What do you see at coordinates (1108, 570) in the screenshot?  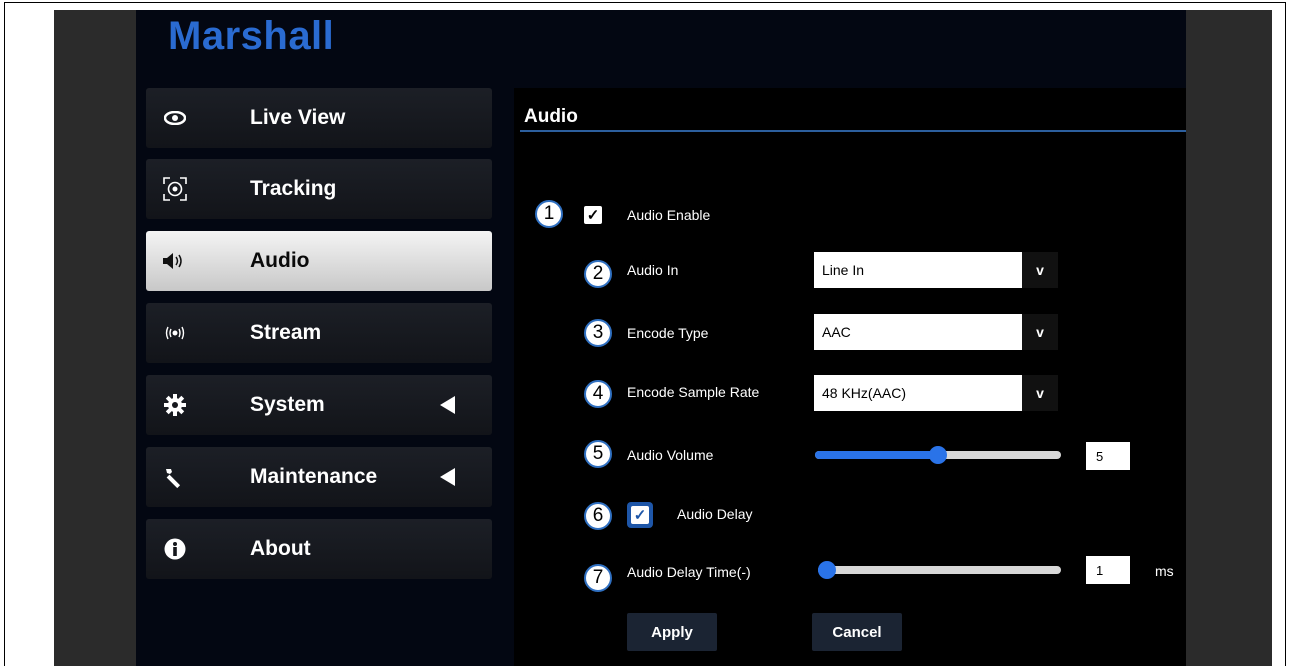 I see `audio-delay-time-value-field: 1` at bounding box center [1108, 570].